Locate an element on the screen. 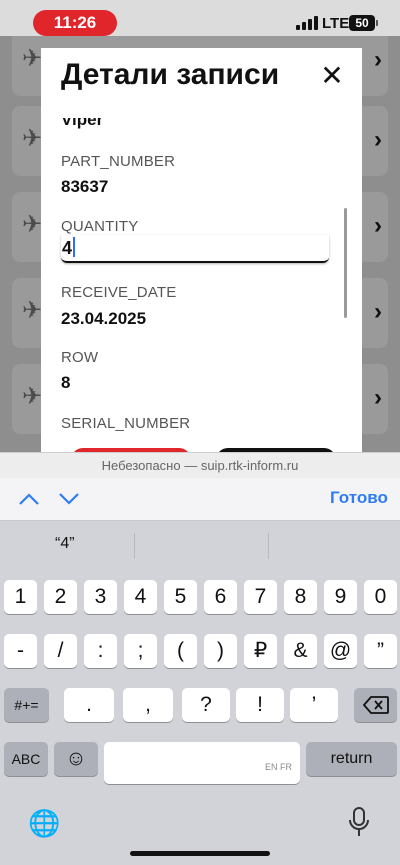 The image size is (400, 865). field-label-serial-number: SERIAL_NUMBER is located at coordinates (126, 423).